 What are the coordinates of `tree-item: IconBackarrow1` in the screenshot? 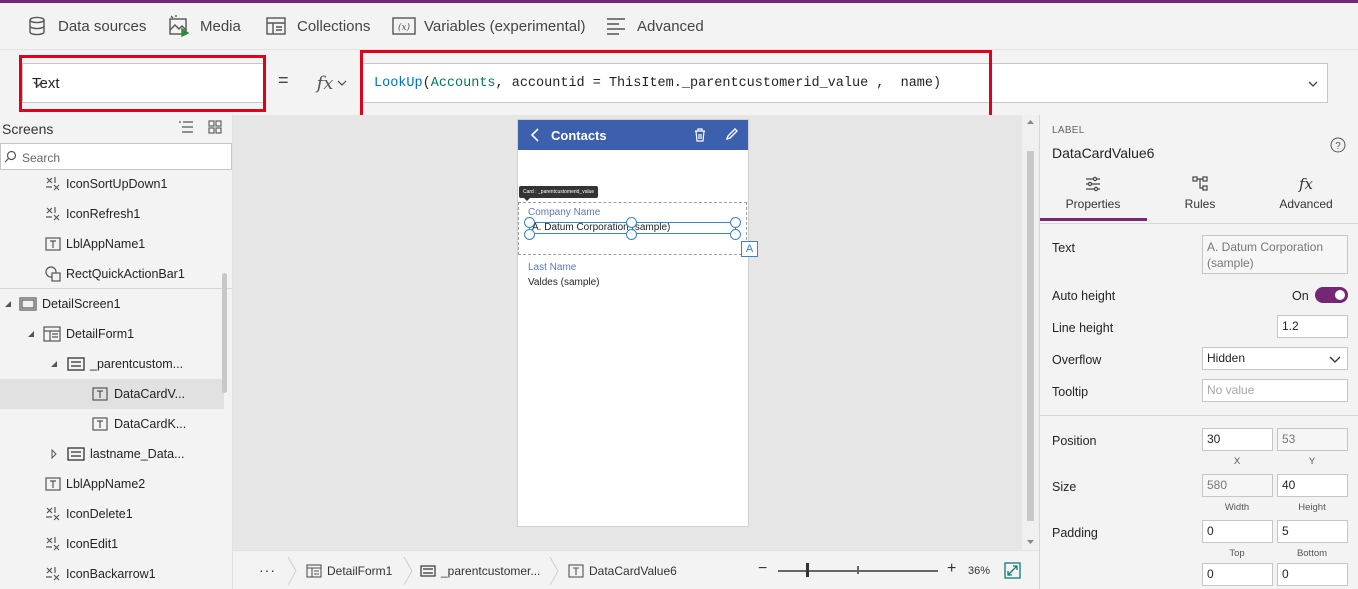 It's located at (112, 574).